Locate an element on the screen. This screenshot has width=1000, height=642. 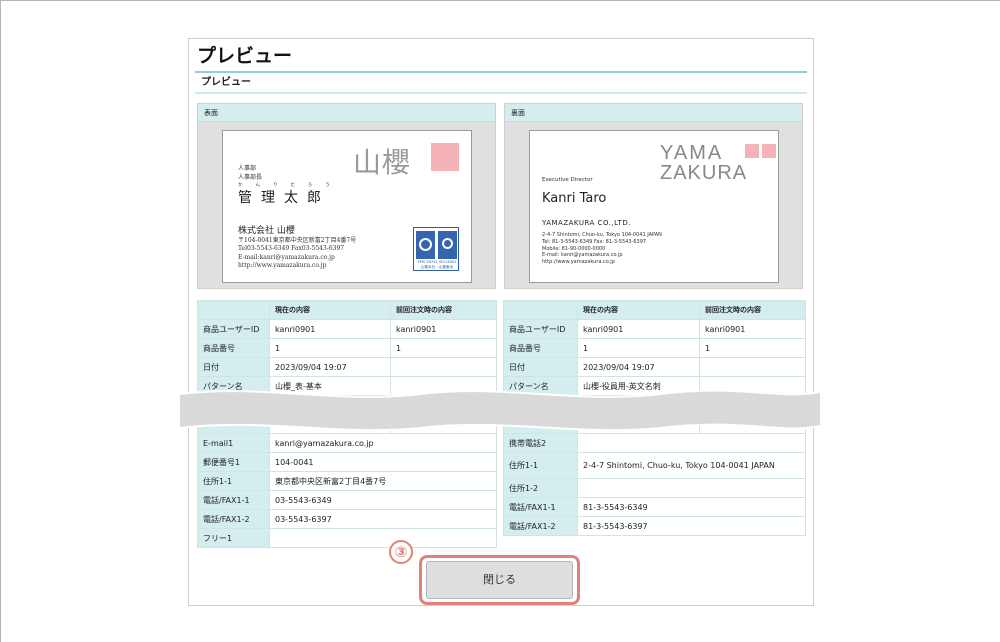
table-row: 住所1-2 is located at coordinates (654, 488).